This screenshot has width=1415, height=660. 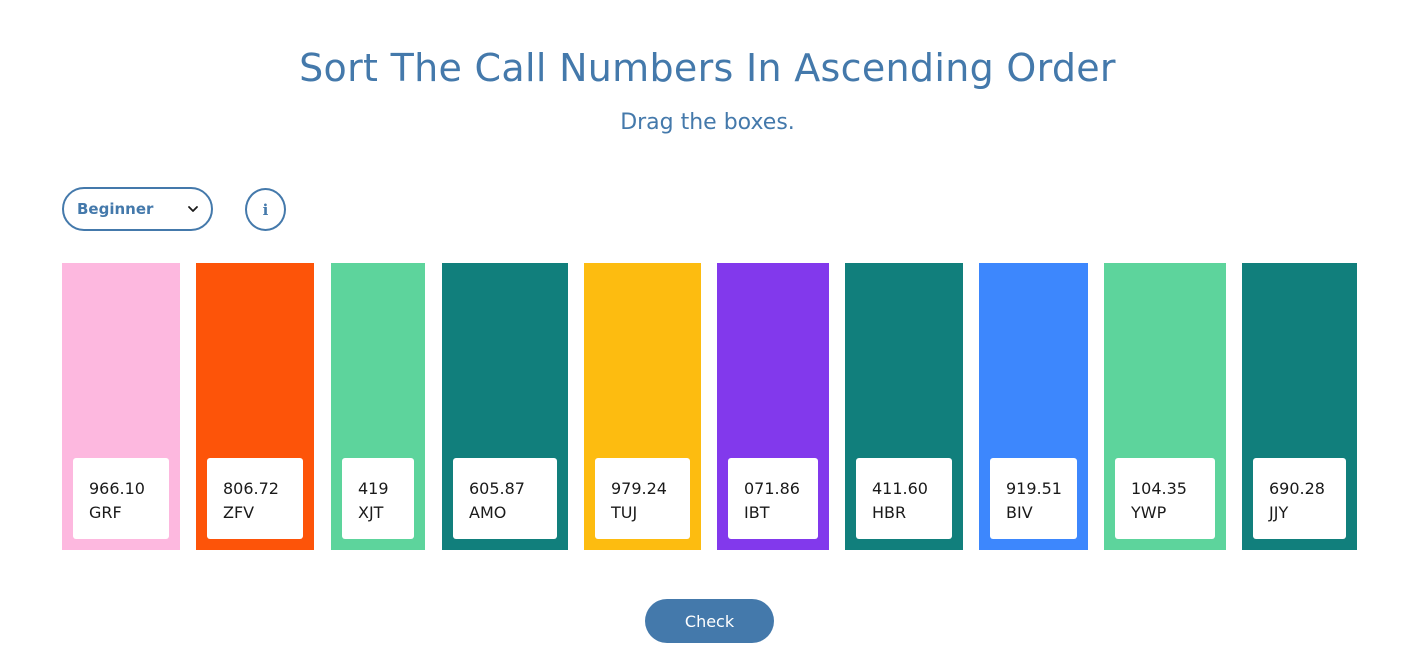 What do you see at coordinates (251, 488) in the screenshot?
I see `call-number: 806.72` at bounding box center [251, 488].